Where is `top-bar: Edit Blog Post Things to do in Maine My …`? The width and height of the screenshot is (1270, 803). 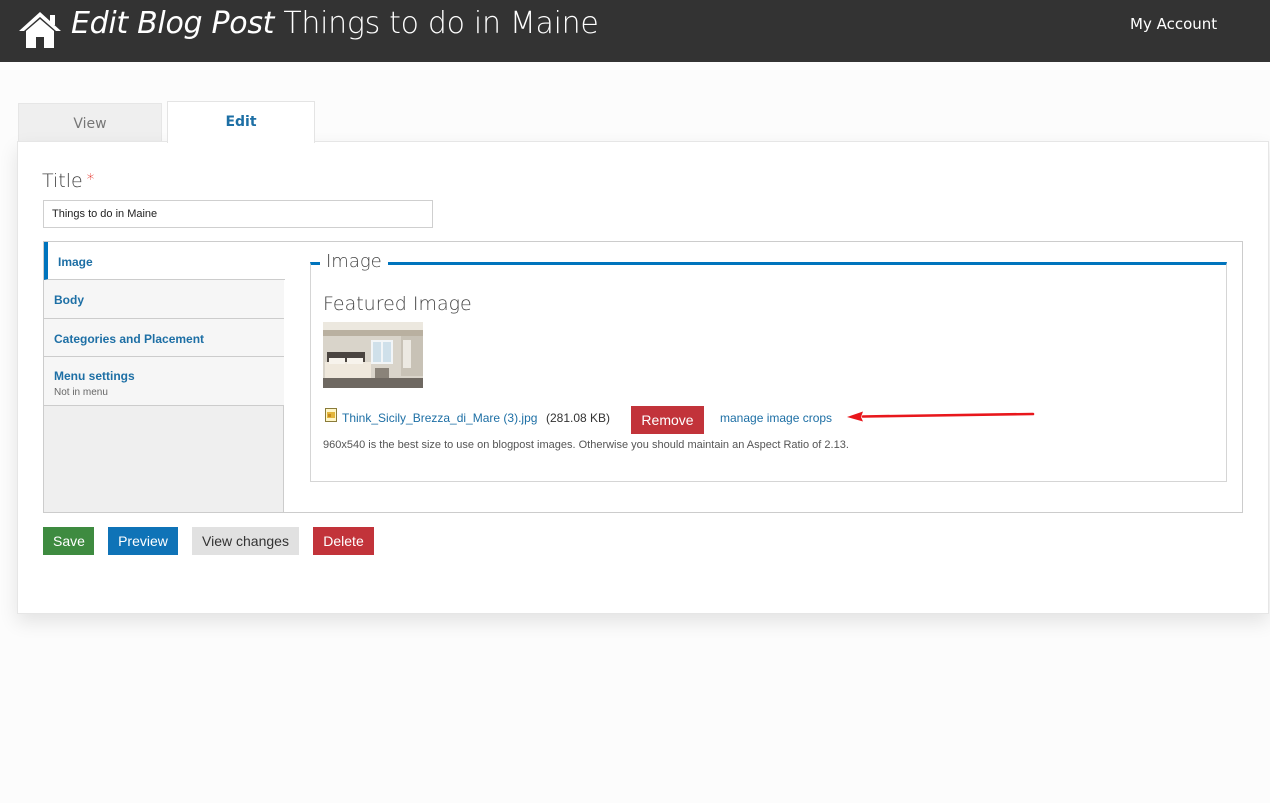
top-bar: Edit Blog Post Things to do in Maine My … is located at coordinates (635, 31).